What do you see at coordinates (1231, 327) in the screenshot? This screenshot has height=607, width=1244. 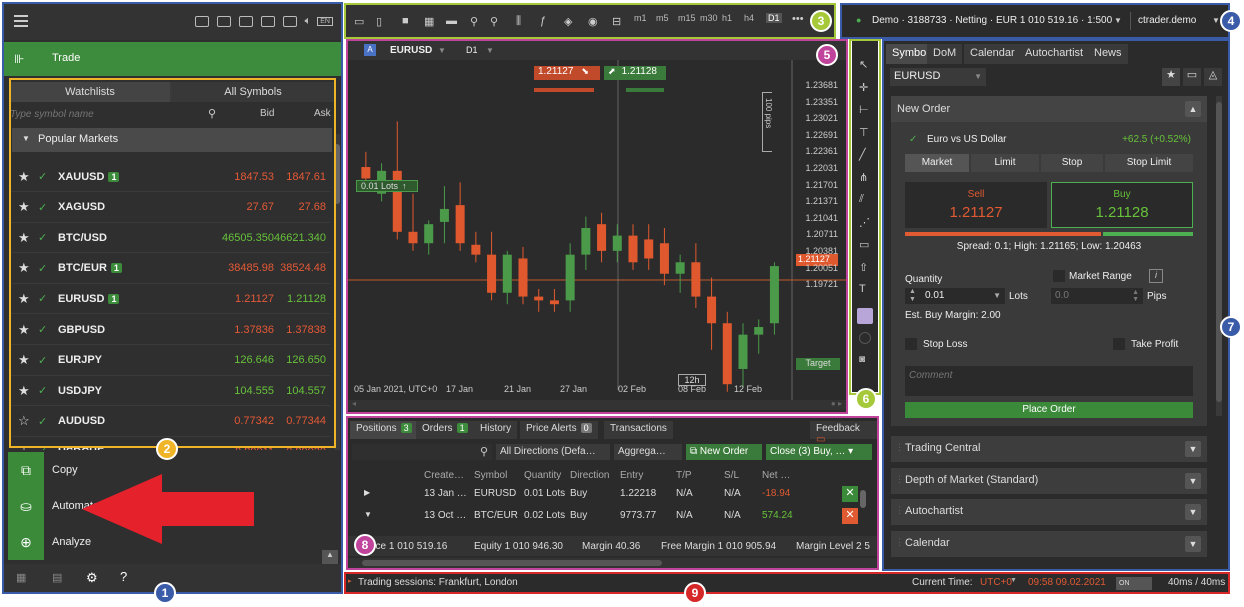 I see `annotation-badge-7: 7` at bounding box center [1231, 327].